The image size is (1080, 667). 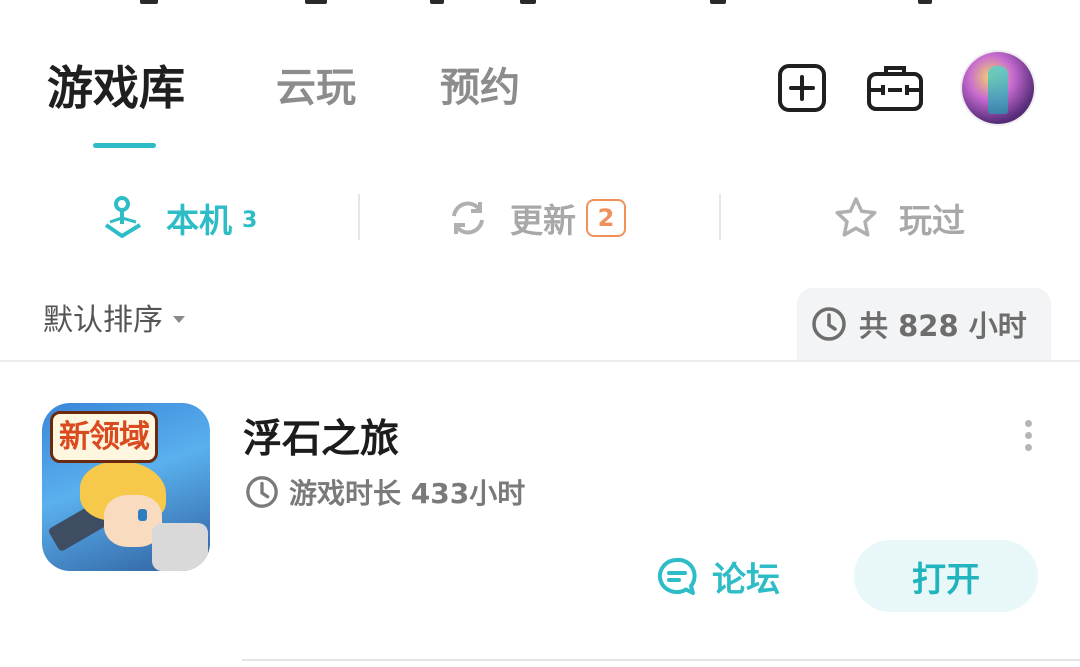 What do you see at coordinates (606, 218) in the screenshot?
I see `update-badge: 2` at bounding box center [606, 218].